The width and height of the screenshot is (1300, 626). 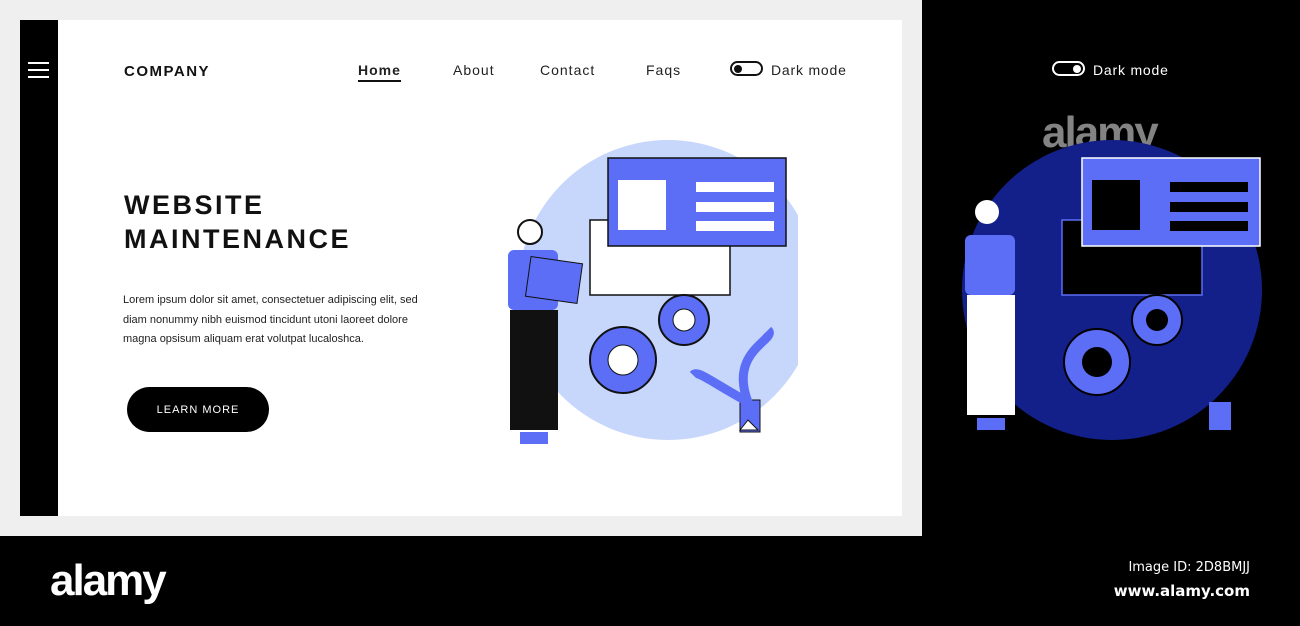 What do you see at coordinates (1068, 68) in the screenshot?
I see `dark-mode-toggle-dark` at bounding box center [1068, 68].